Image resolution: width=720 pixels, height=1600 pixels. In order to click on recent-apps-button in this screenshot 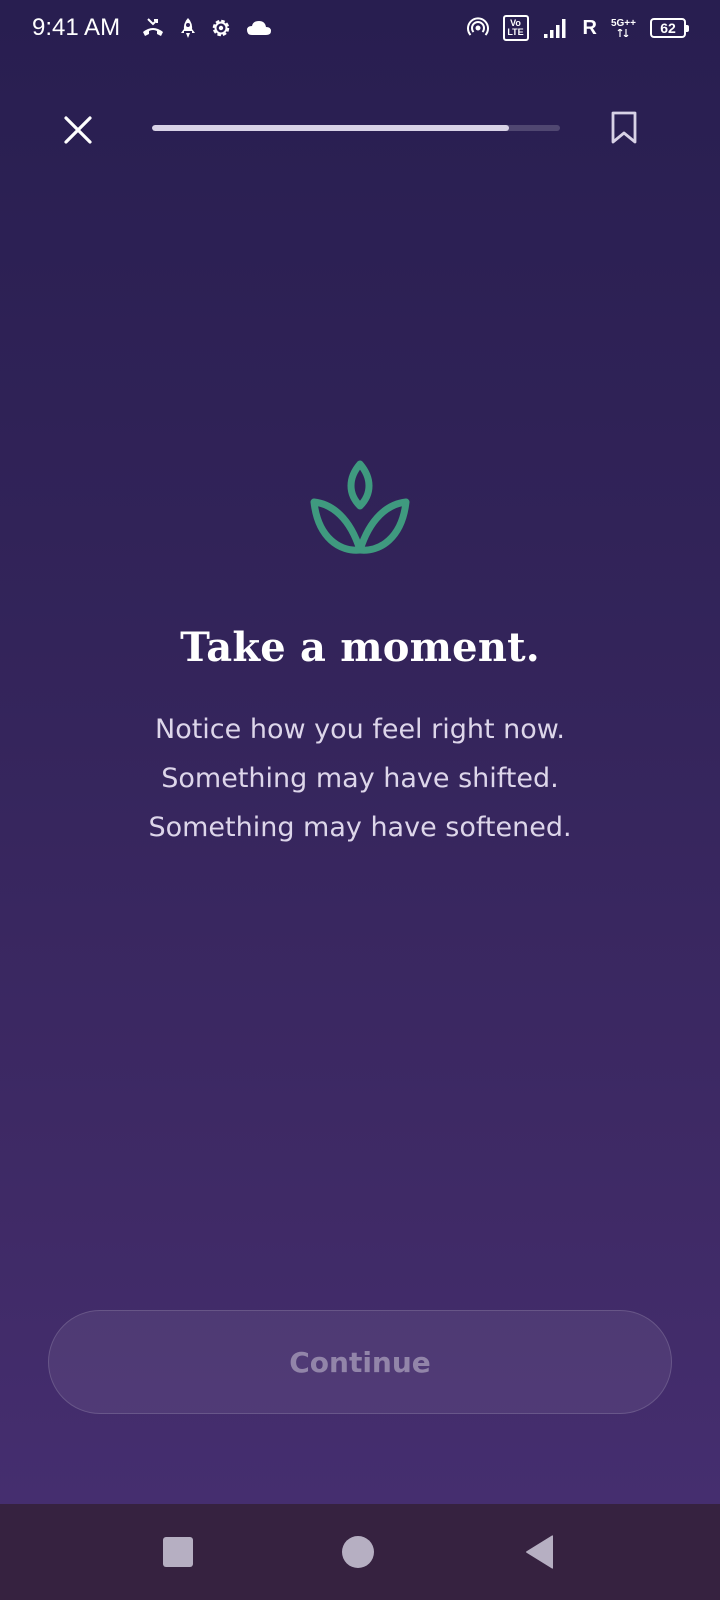, I will do `click(178, 1552)`.